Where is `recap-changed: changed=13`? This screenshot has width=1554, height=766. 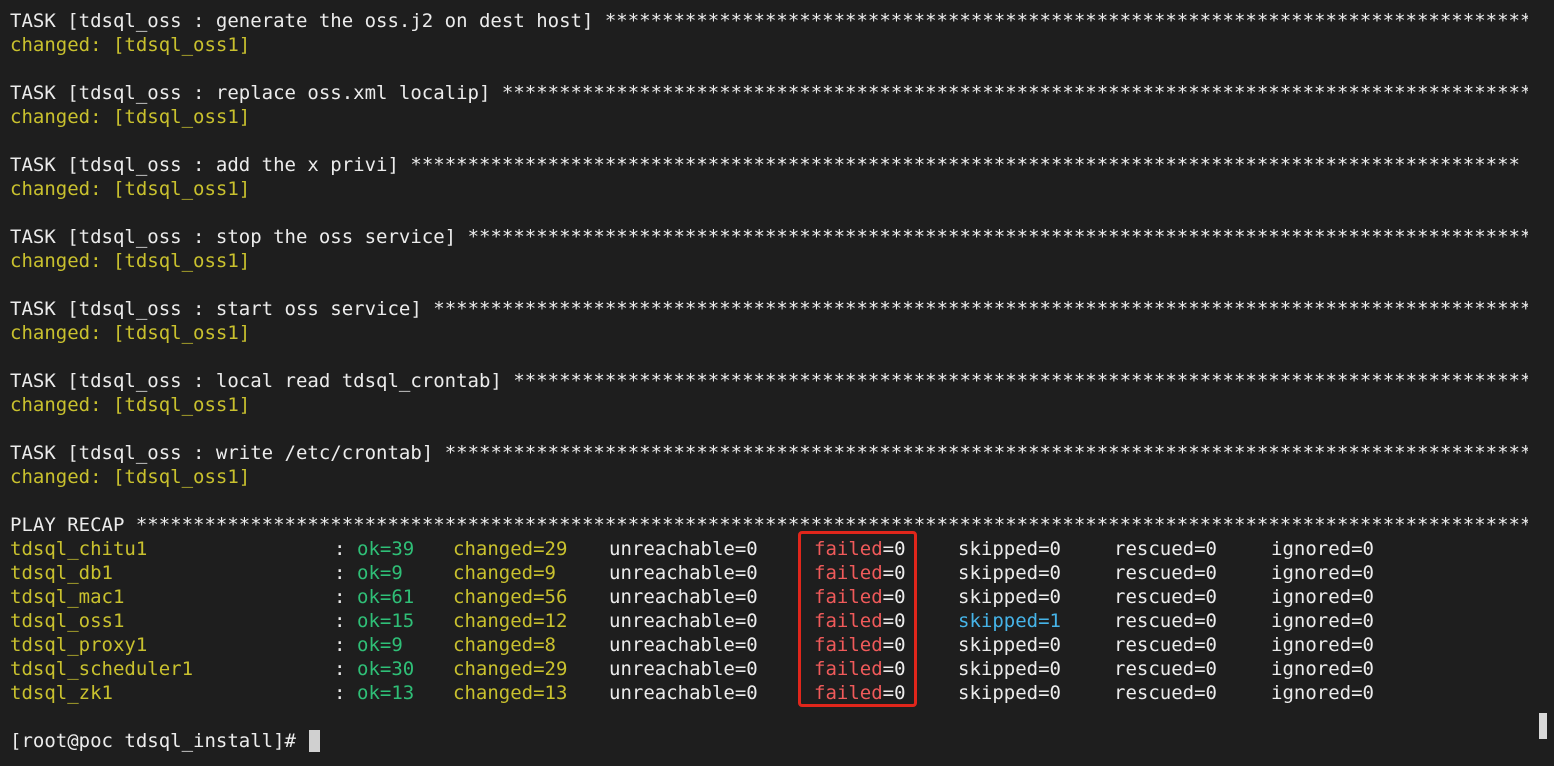 recap-changed: changed=13 is located at coordinates (510, 693).